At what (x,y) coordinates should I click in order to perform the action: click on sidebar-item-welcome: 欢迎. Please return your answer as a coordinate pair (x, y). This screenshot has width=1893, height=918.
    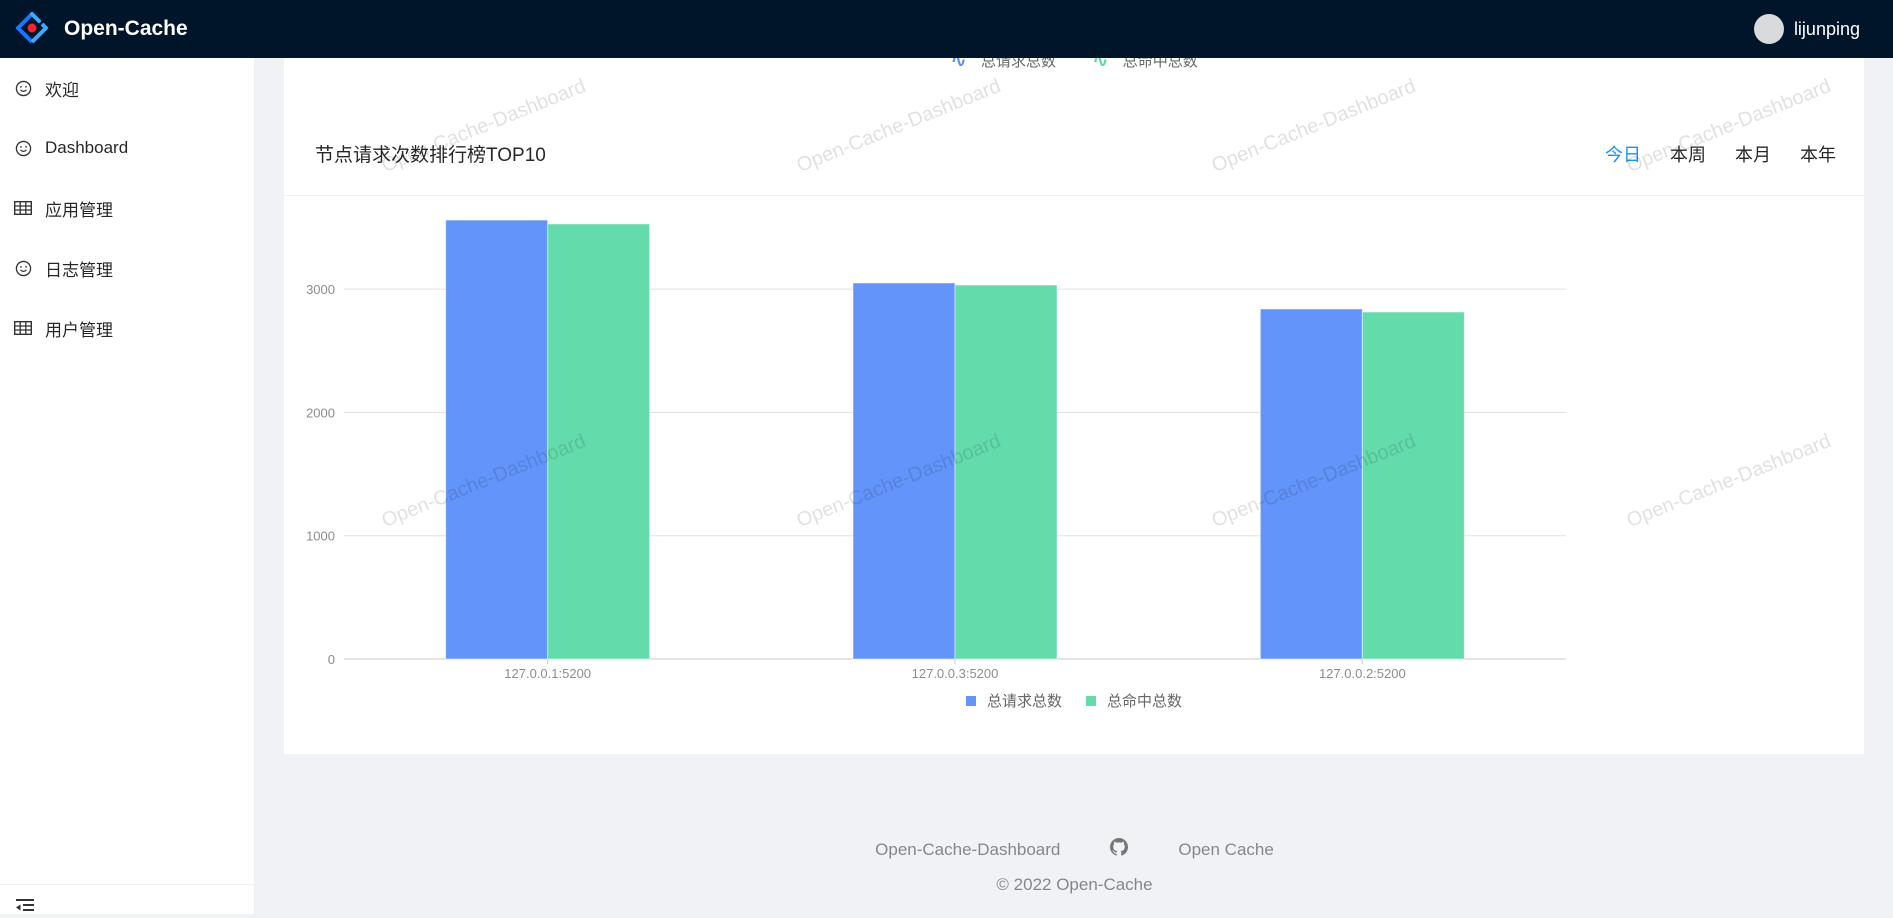
    Looking at the image, I should click on (127, 88).